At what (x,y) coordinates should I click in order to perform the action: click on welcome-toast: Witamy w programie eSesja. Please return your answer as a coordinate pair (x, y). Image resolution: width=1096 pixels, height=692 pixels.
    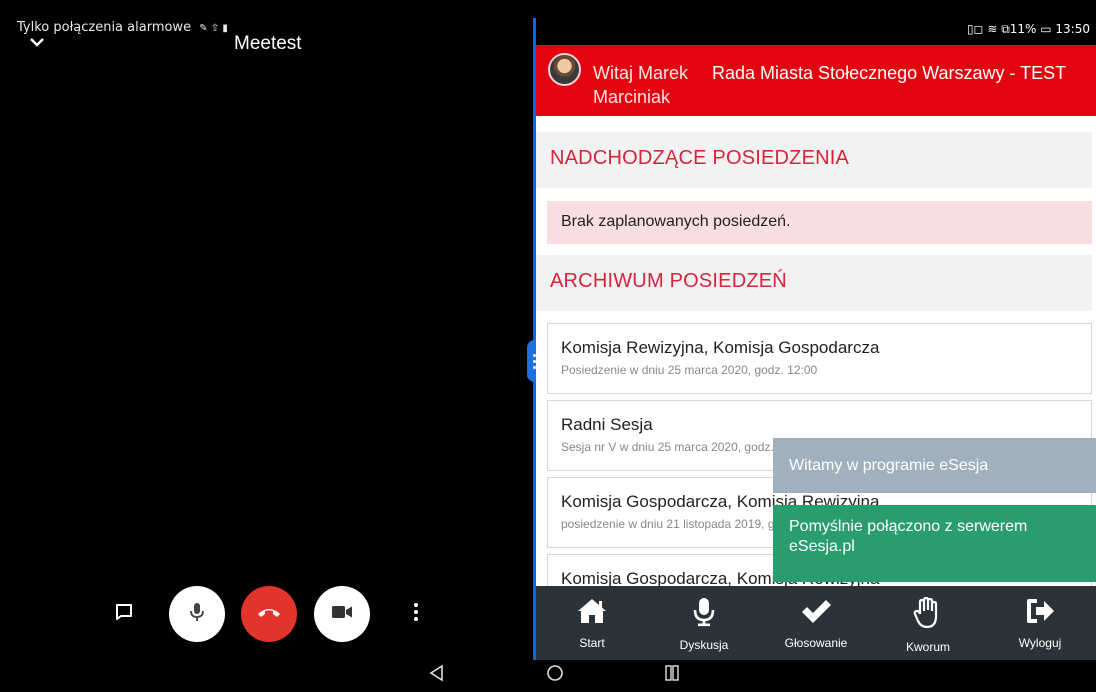
    Looking at the image, I should click on (934, 465).